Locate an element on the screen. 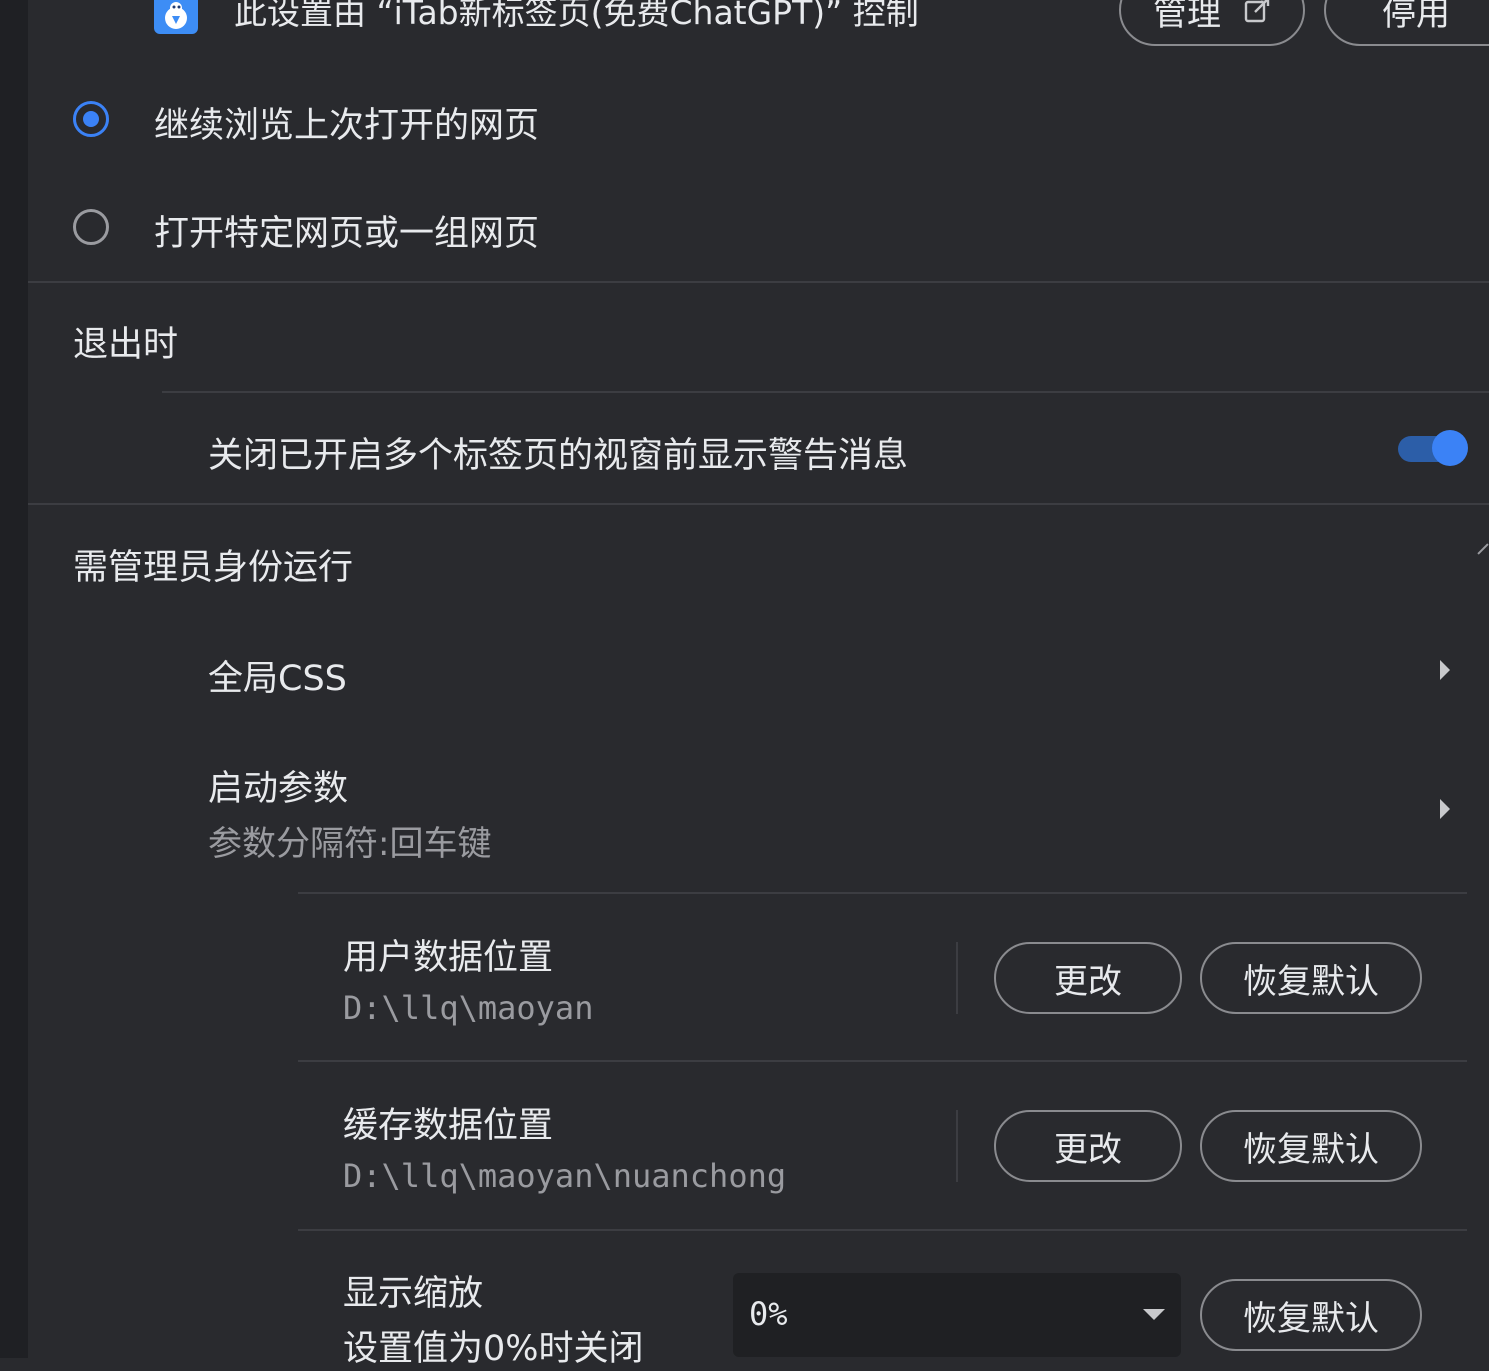 Image resolution: width=1489 pixels, height=1371 pixels. display-zoom-reset-button: 恢复默认 is located at coordinates (1311, 1315).